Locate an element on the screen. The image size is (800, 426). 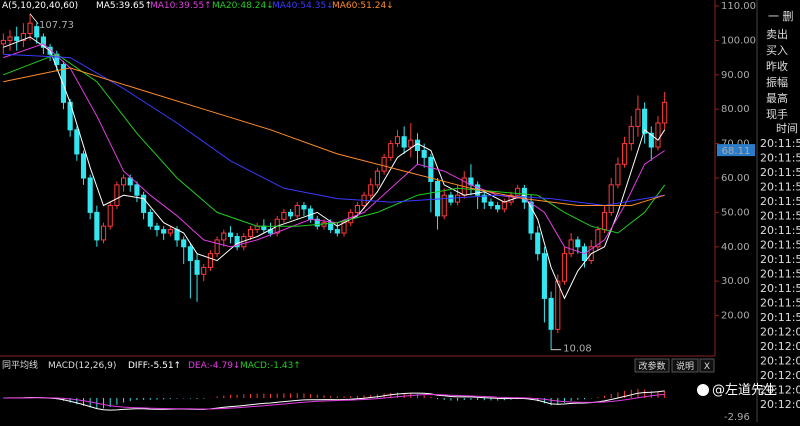
dea-line is located at coordinates (334, 401).